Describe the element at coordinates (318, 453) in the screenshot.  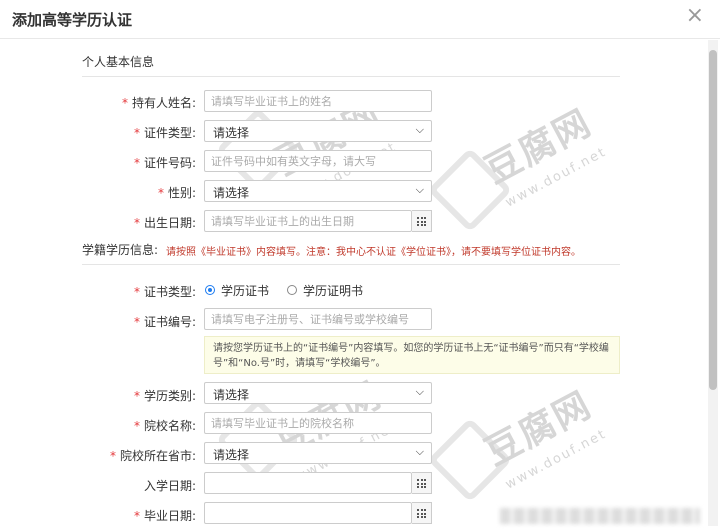
I see `school-province-select: 请选择 ⌵` at that location.